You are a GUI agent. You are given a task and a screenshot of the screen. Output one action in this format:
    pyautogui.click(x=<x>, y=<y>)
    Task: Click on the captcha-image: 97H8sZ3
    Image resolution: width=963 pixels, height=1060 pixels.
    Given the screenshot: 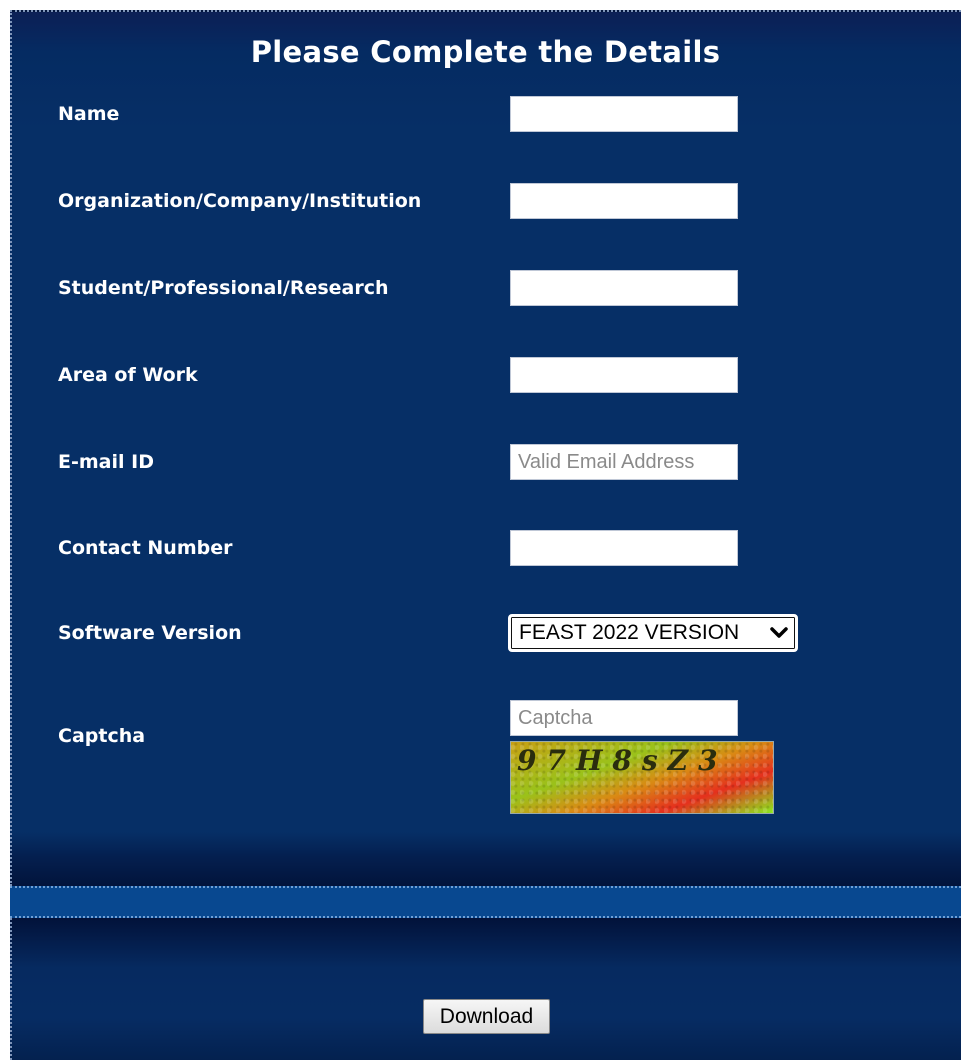 What is the action you would take?
    pyautogui.click(x=642, y=777)
    